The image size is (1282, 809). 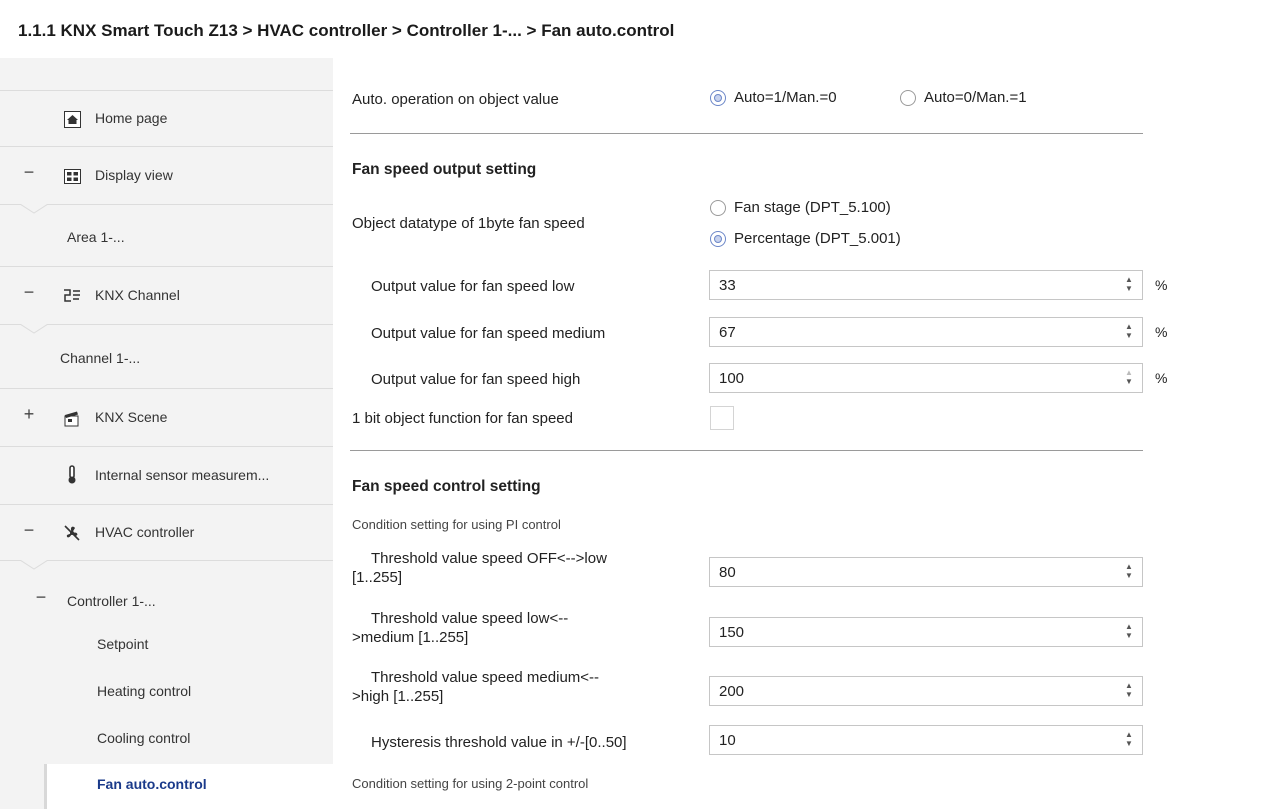 I want to click on spinbox-value: 80, so click(x=727, y=572).